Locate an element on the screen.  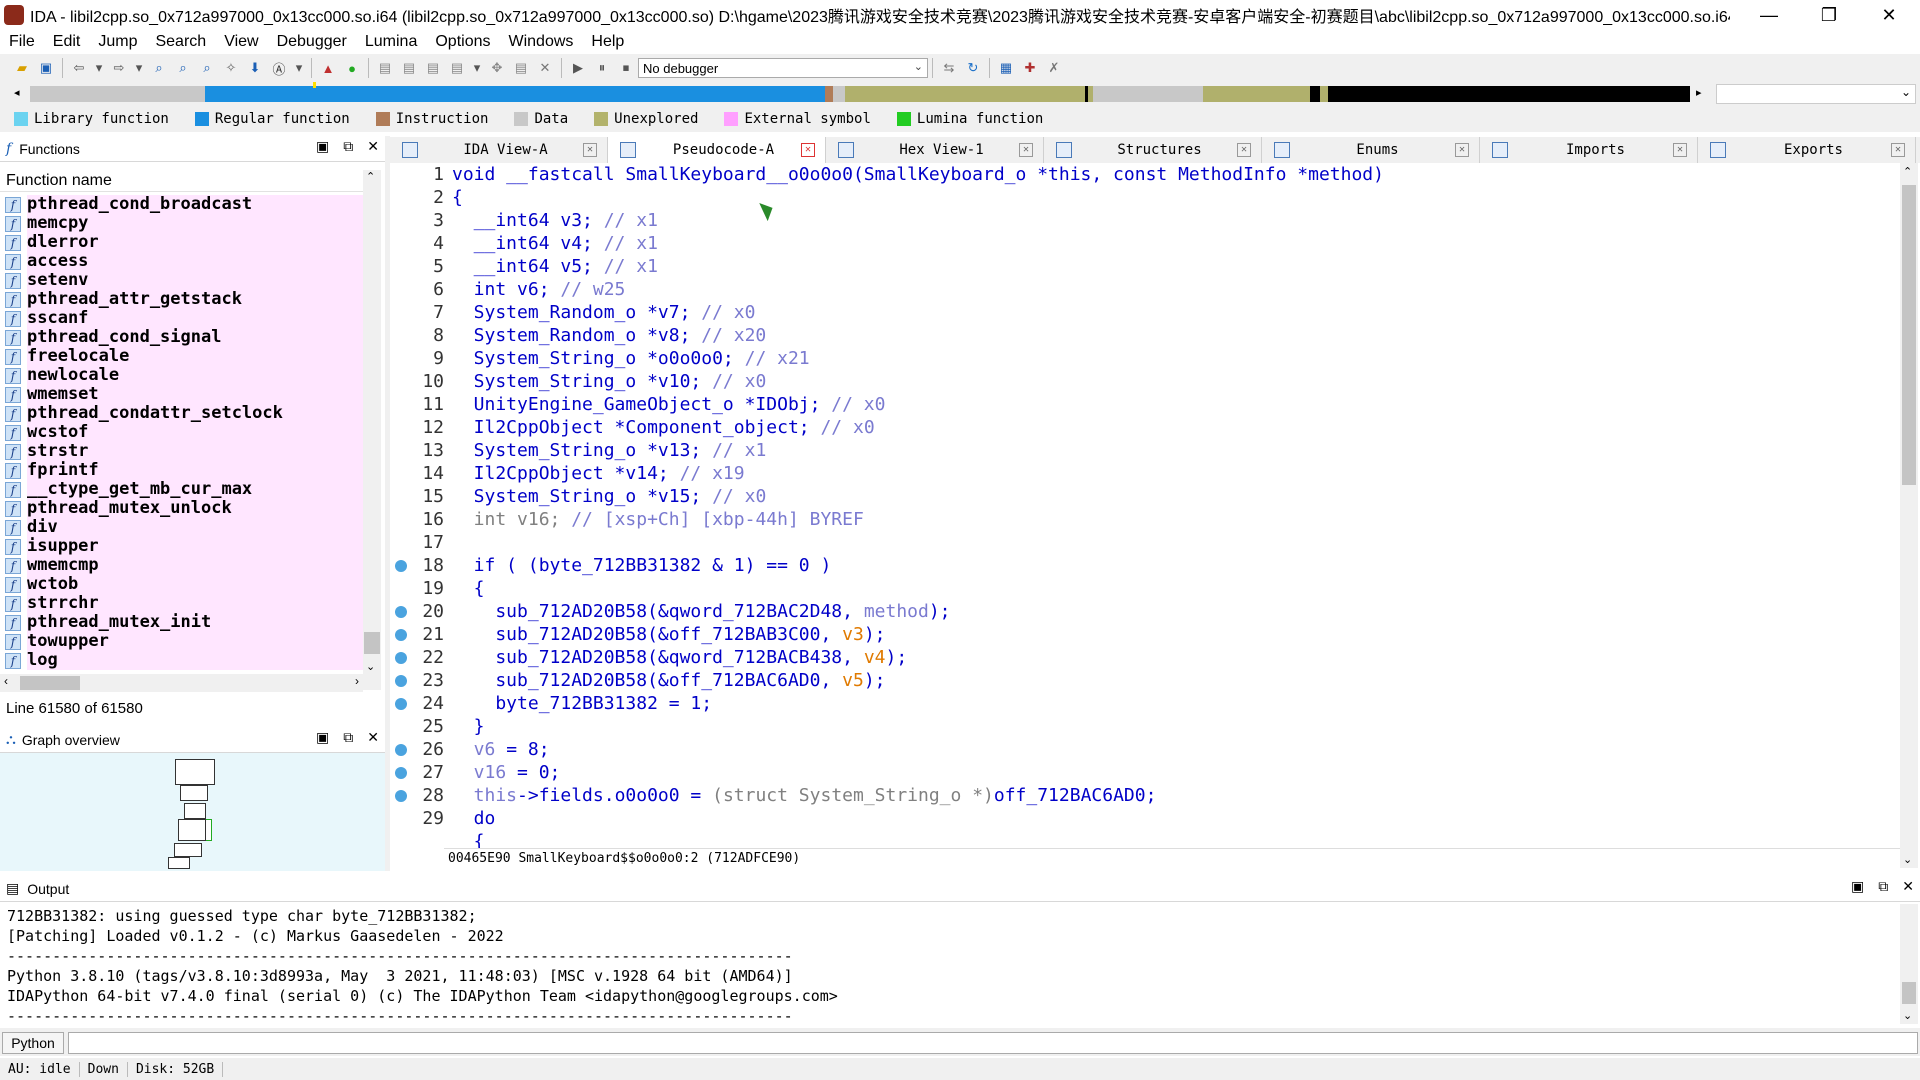
code-line: 27 v16 = 0; is located at coordinates (1145, 772).